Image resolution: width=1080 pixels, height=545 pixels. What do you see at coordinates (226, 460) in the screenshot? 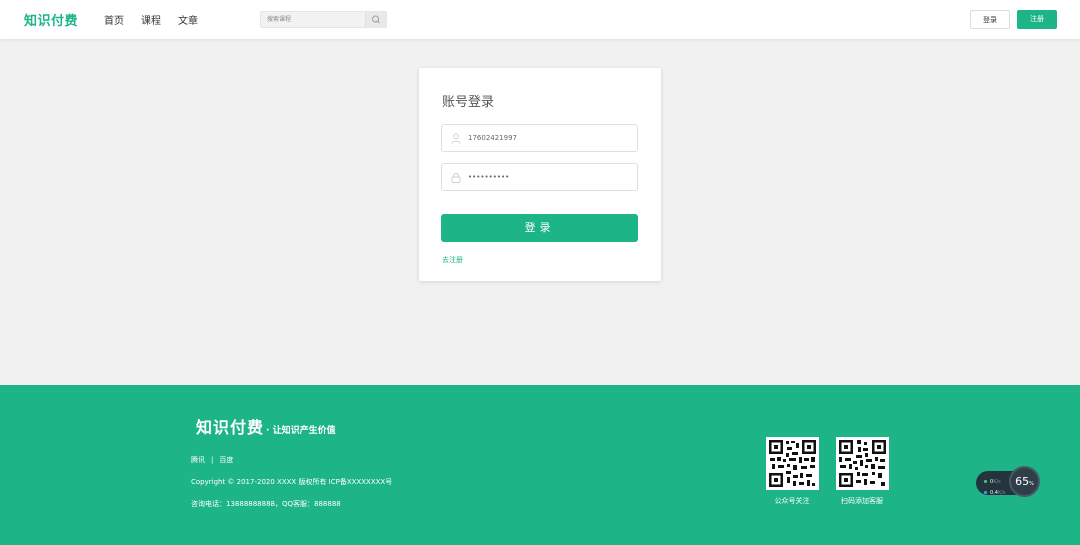
I see `footer-link-baidu: 百度` at bounding box center [226, 460].